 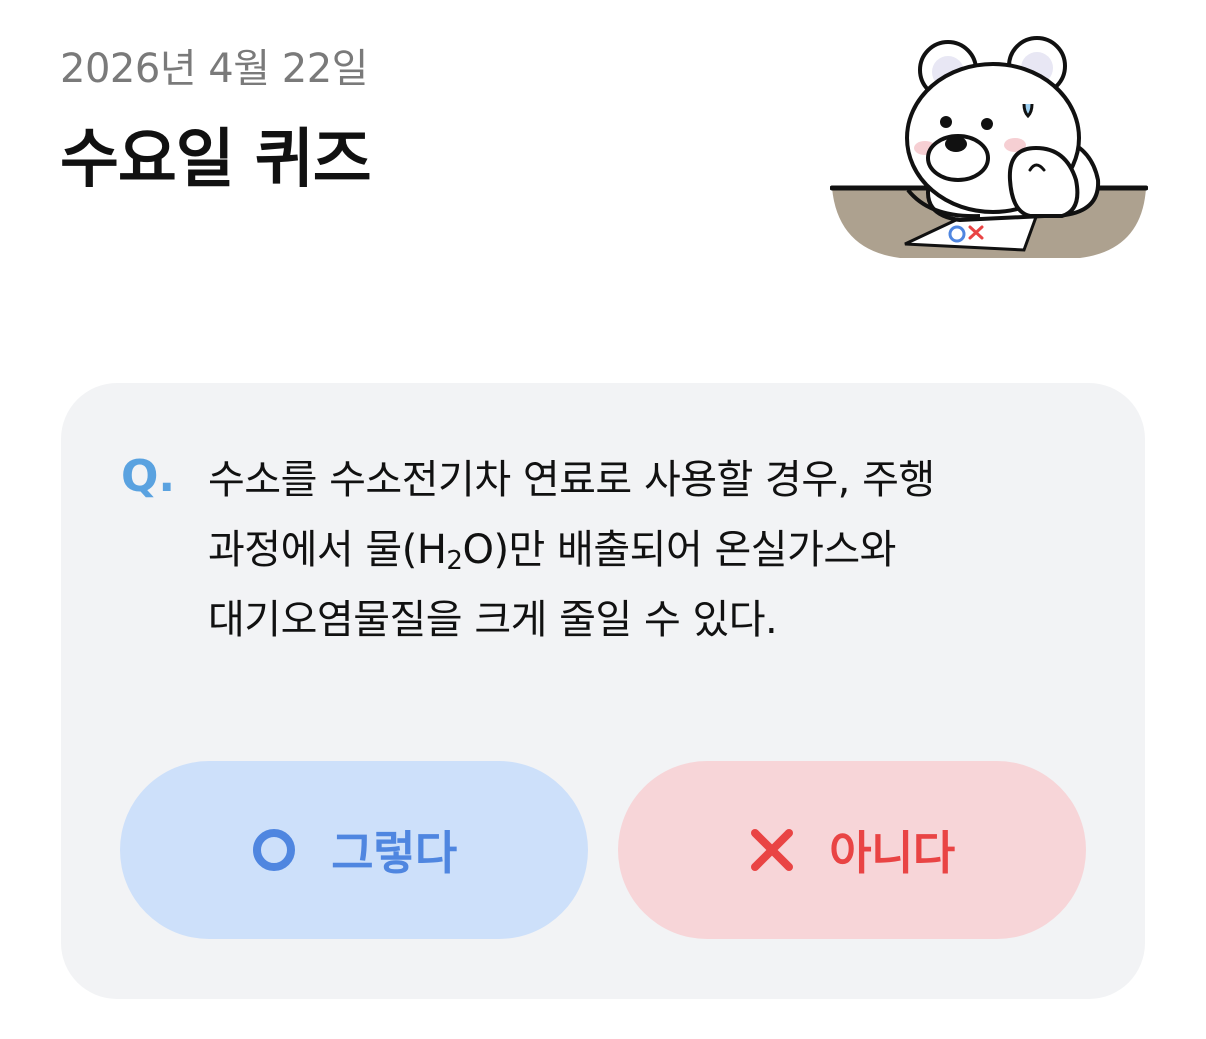 I want to click on answer-yes-label: 그렇다, so click(x=394, y=853).